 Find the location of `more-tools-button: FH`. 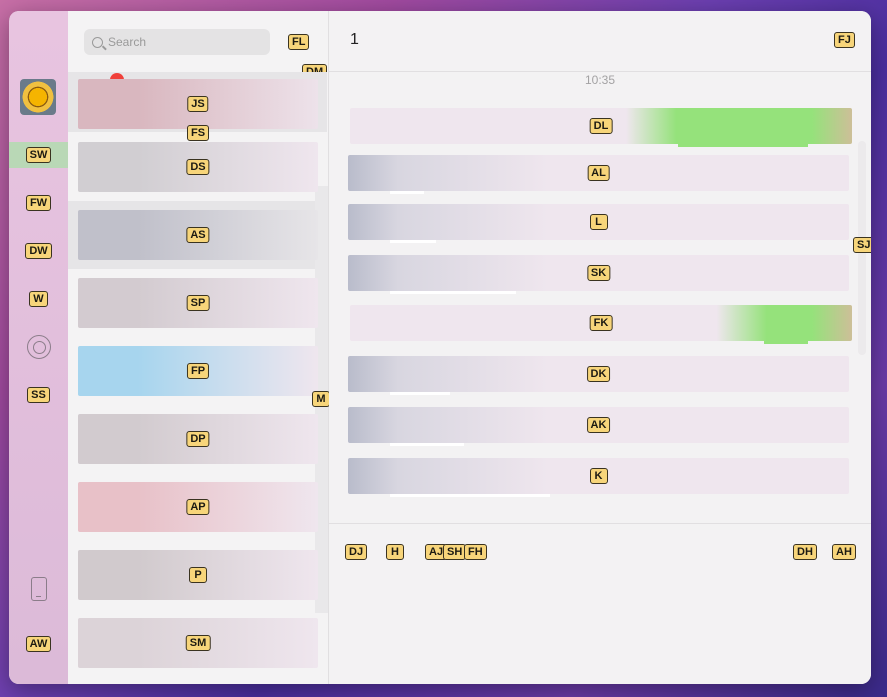

more-tools-button: FH is located at coordinates (475, 552).